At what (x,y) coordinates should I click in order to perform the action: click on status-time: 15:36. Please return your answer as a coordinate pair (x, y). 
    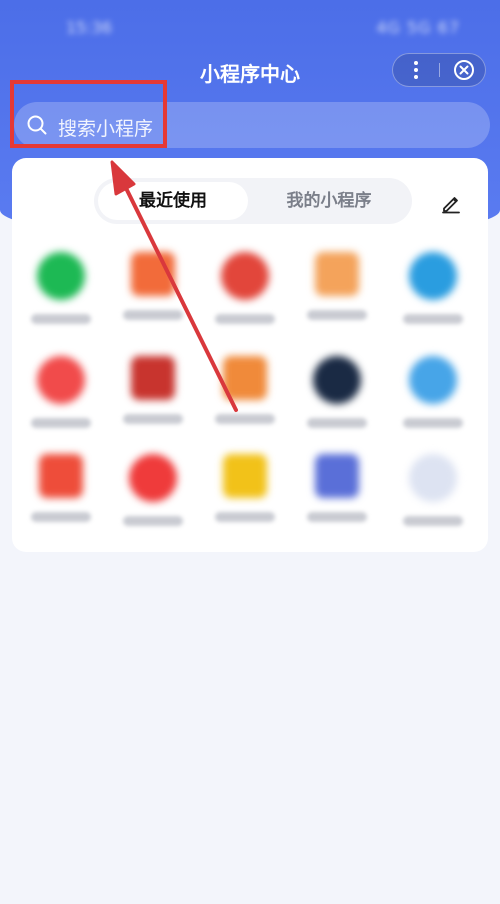
    Looking at the image, I should click on (89, 27).